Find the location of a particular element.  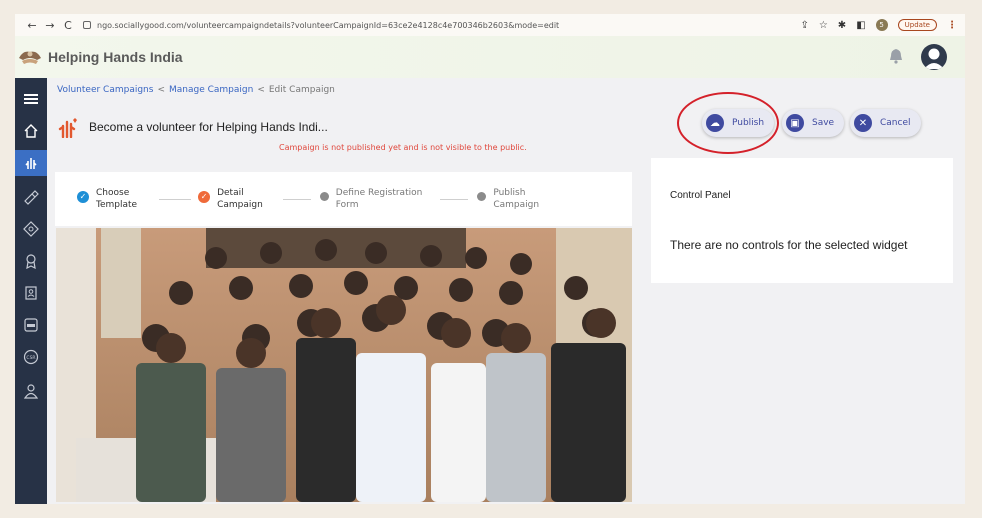

cancel-button: ✕ Cancel is located at coordinates (885, 123).